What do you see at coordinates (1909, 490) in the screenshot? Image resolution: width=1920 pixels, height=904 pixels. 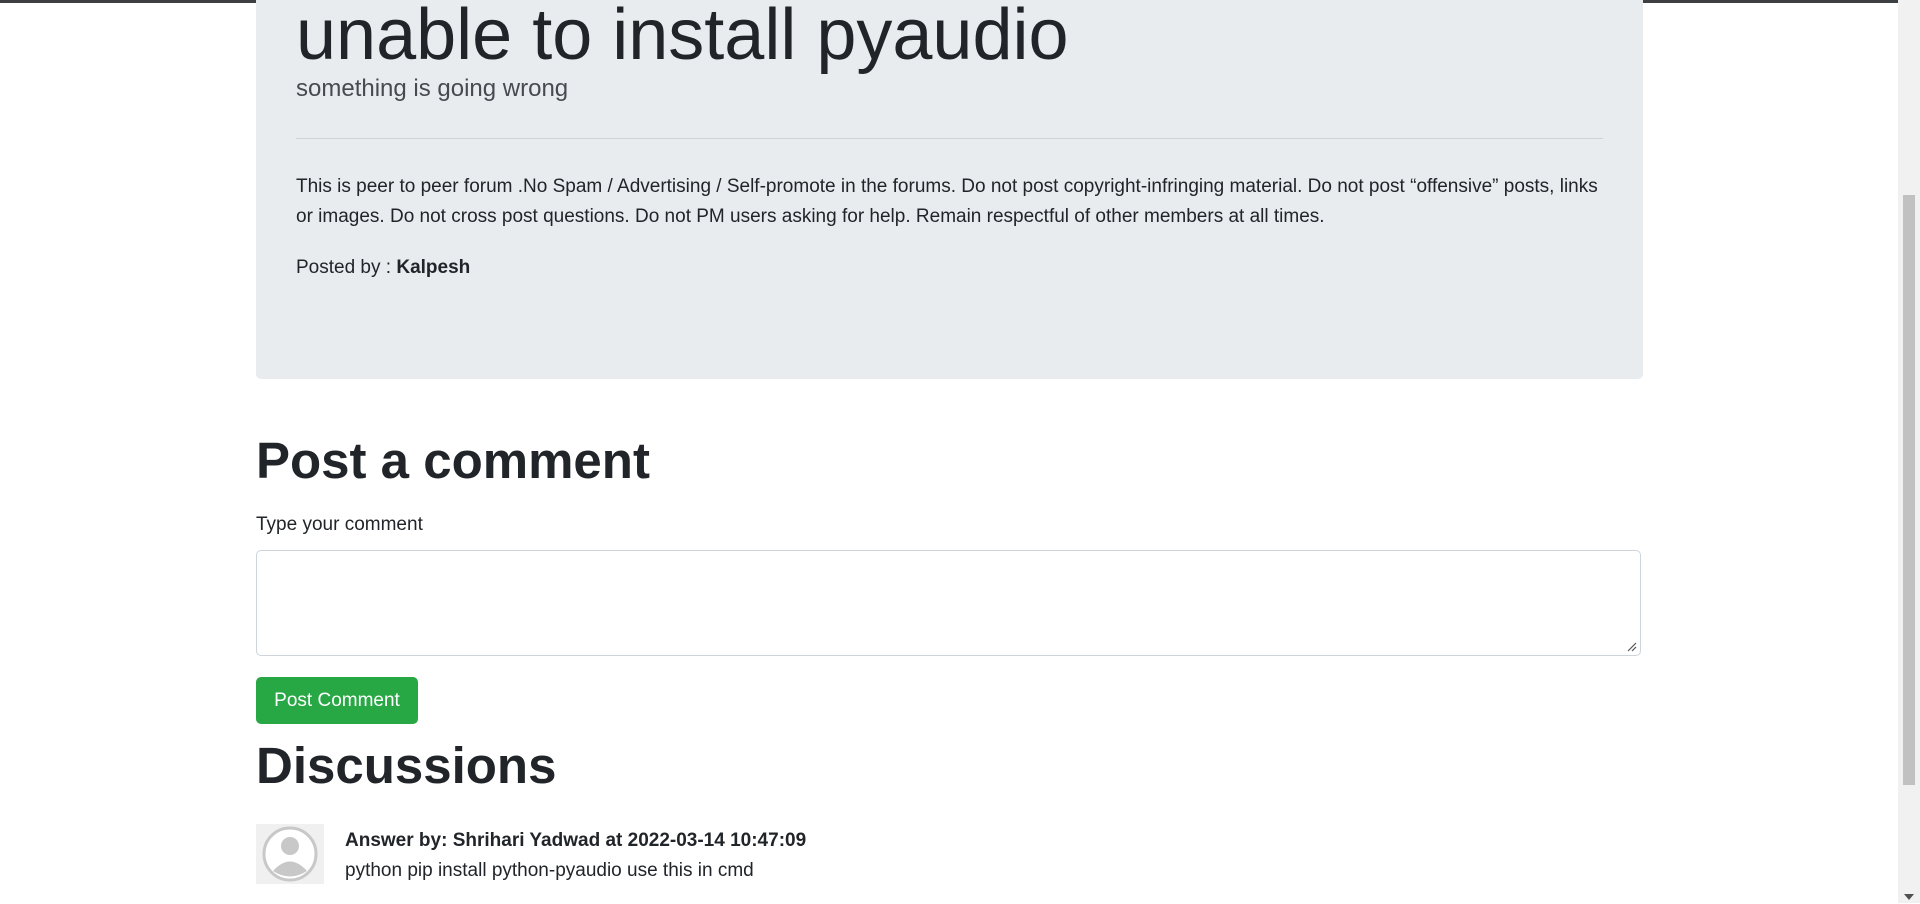 I see `scrollbar-thumb` at bounding box center [1909, 490].